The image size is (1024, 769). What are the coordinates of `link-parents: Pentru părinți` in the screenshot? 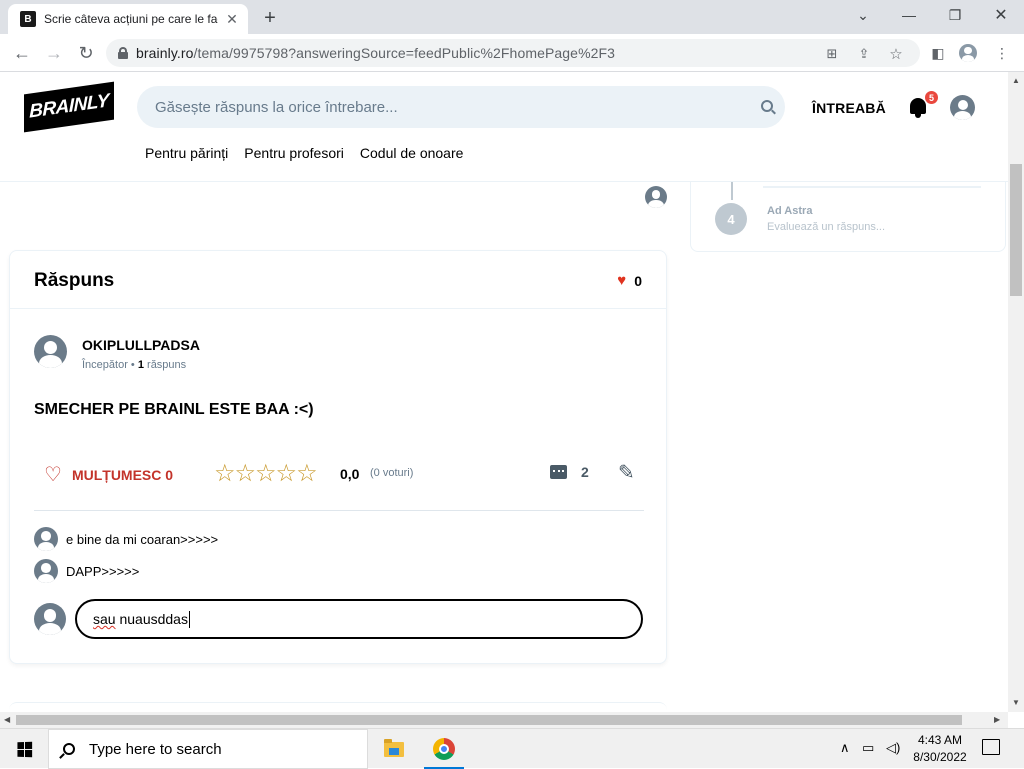 It's located at (186, 153).